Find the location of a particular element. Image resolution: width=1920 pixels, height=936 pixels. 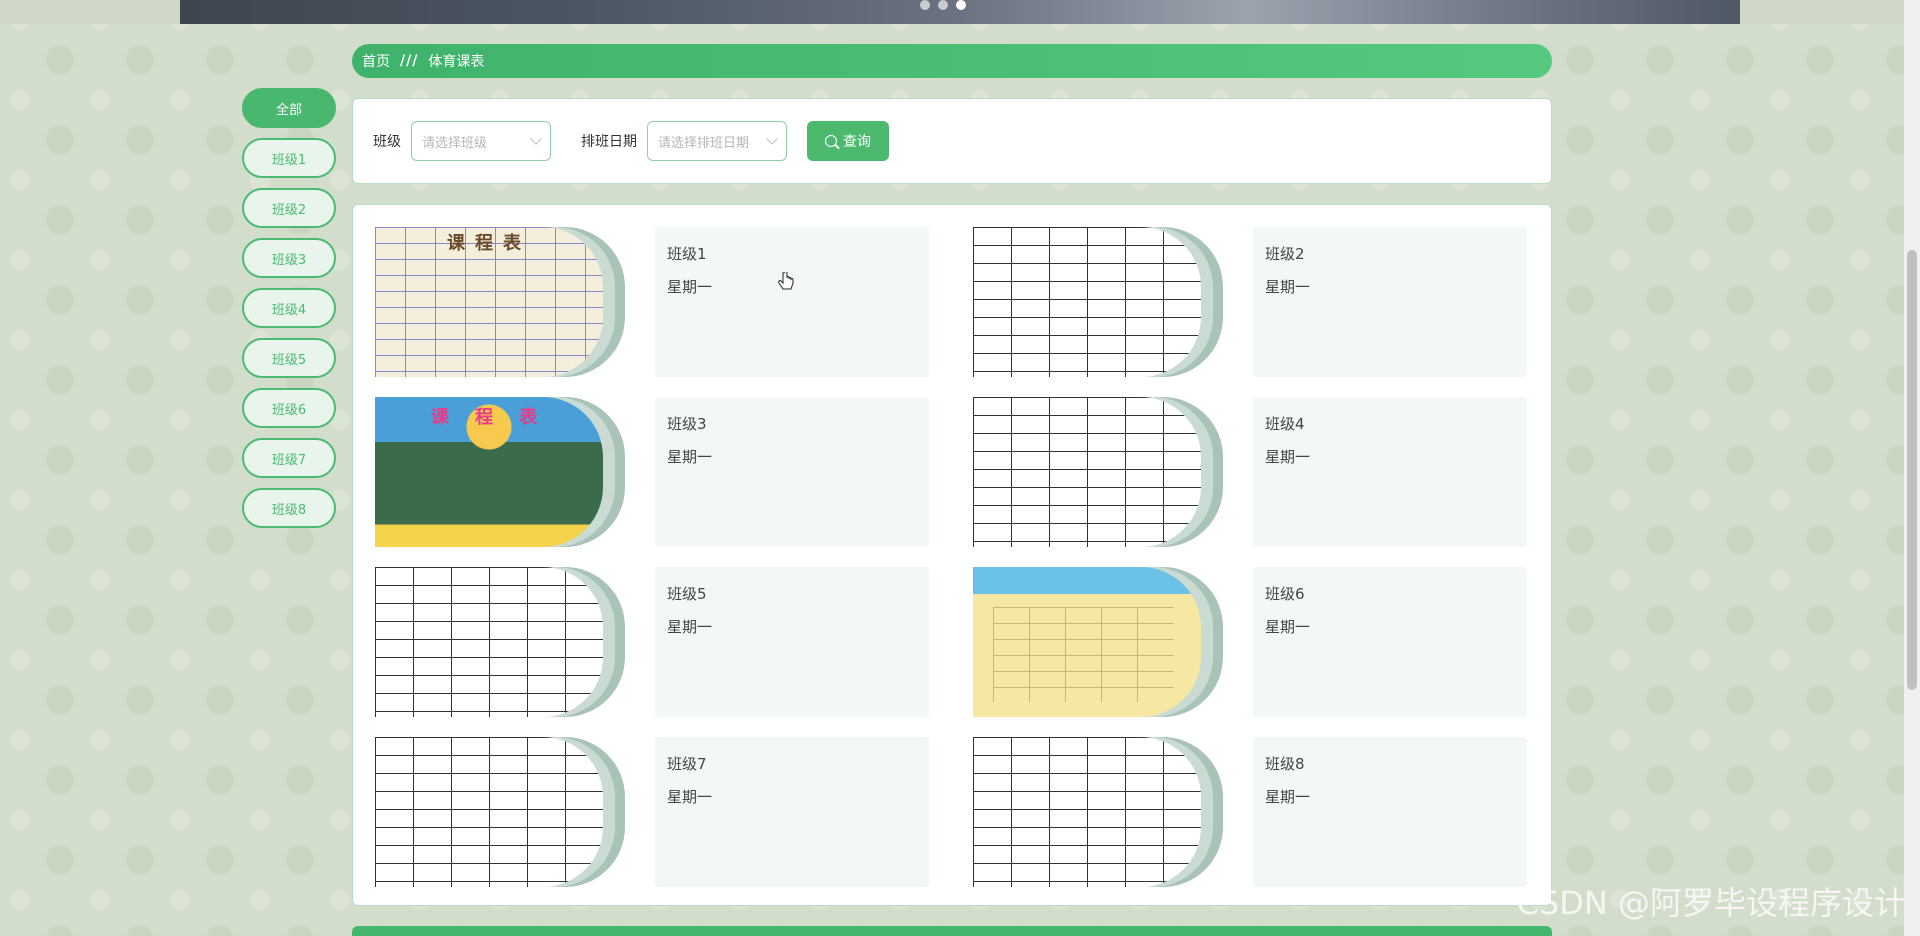

hand-cursor-icon is located at coordinates (786, 281).